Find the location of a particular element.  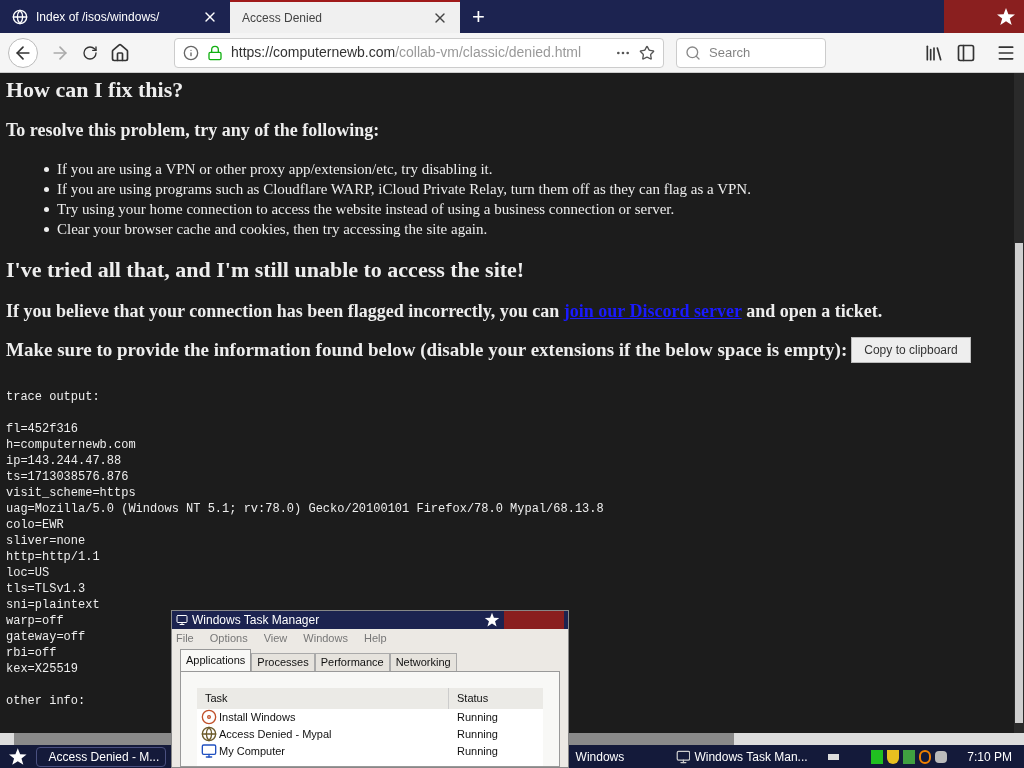

tip-text: If you are using programs such as Cloudflare WARP, iCloud Private Relay, turn them off as they can flag as a VPN. is located at coordinates (404, 189).